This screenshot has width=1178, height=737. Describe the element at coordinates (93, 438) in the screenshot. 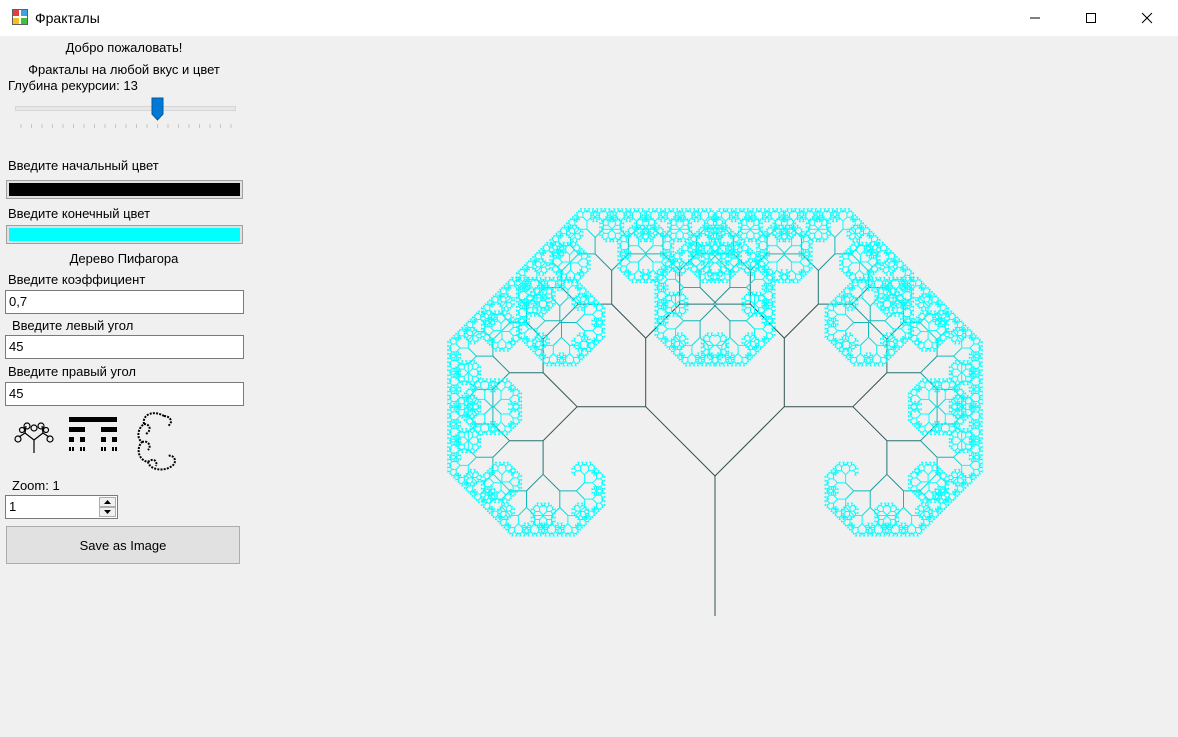

I see `cantor-fractal-icon` at that location.